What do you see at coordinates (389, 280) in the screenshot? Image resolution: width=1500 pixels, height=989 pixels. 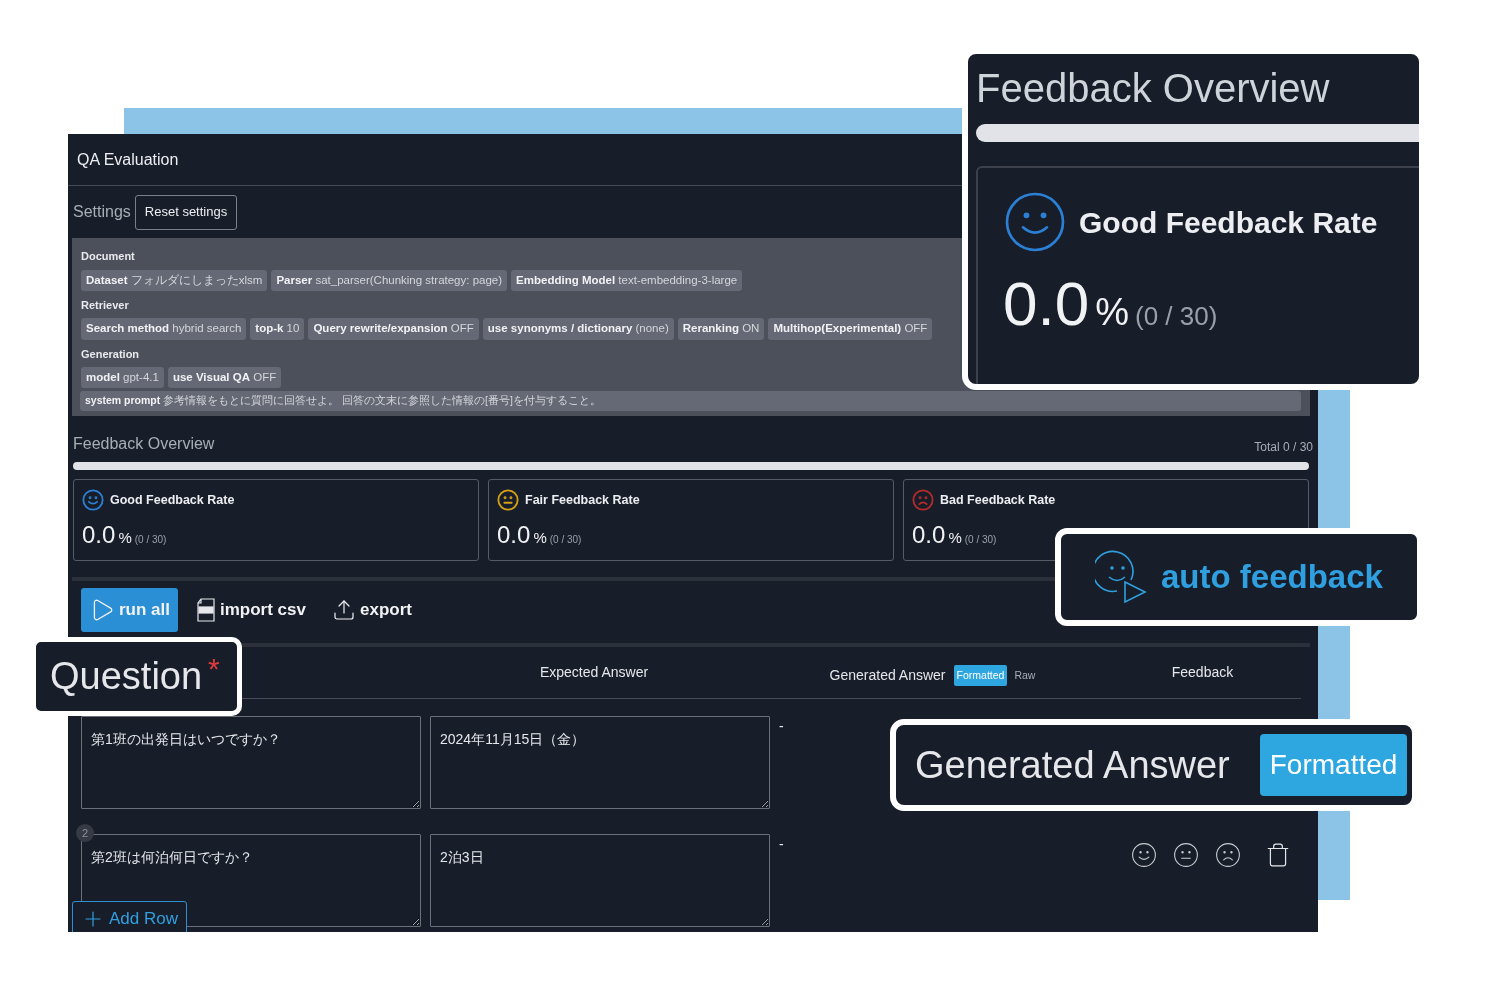 I see `setting-chip: Parser sat_parser(Chunking strategy: page)` at bounding box center [389, 280].